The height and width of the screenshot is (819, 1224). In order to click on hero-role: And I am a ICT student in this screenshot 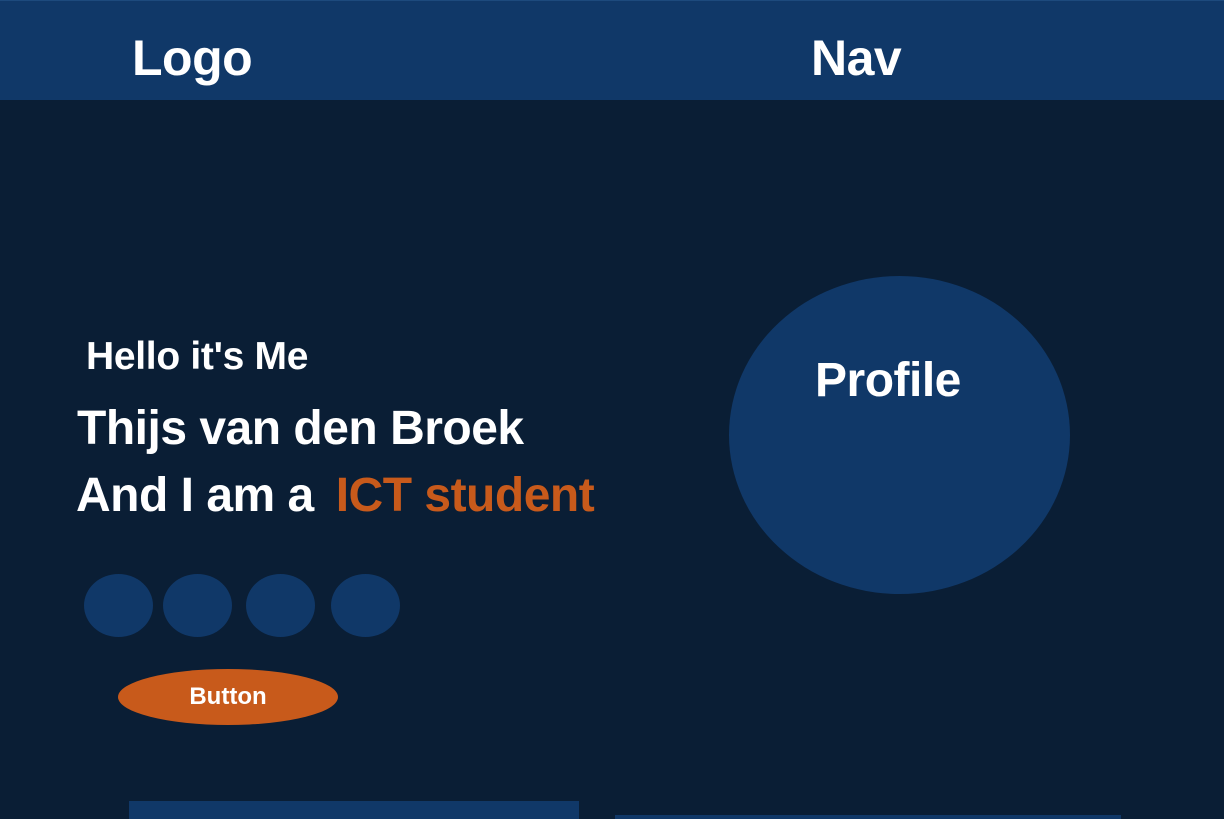, I will do `click(335, 496)`.